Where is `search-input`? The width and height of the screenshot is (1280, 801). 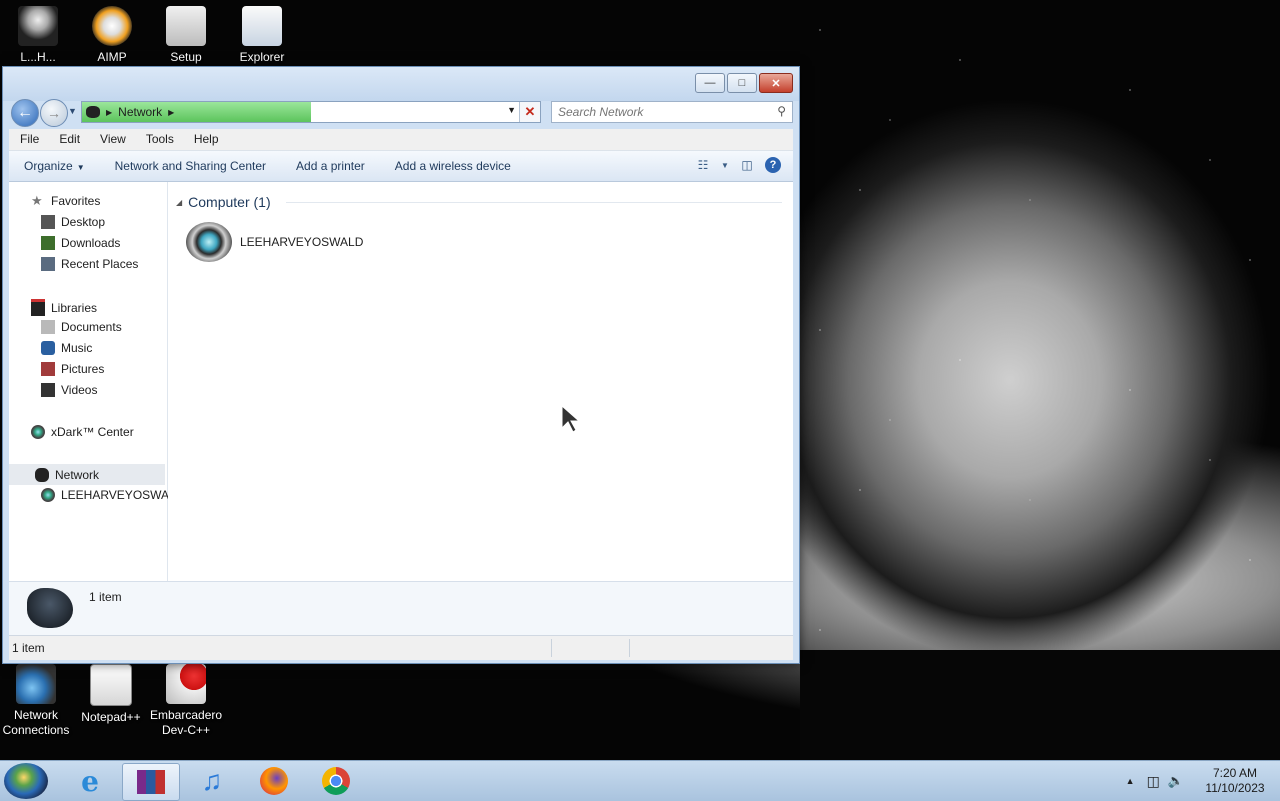 search-input is located at coordinates (658, 112).